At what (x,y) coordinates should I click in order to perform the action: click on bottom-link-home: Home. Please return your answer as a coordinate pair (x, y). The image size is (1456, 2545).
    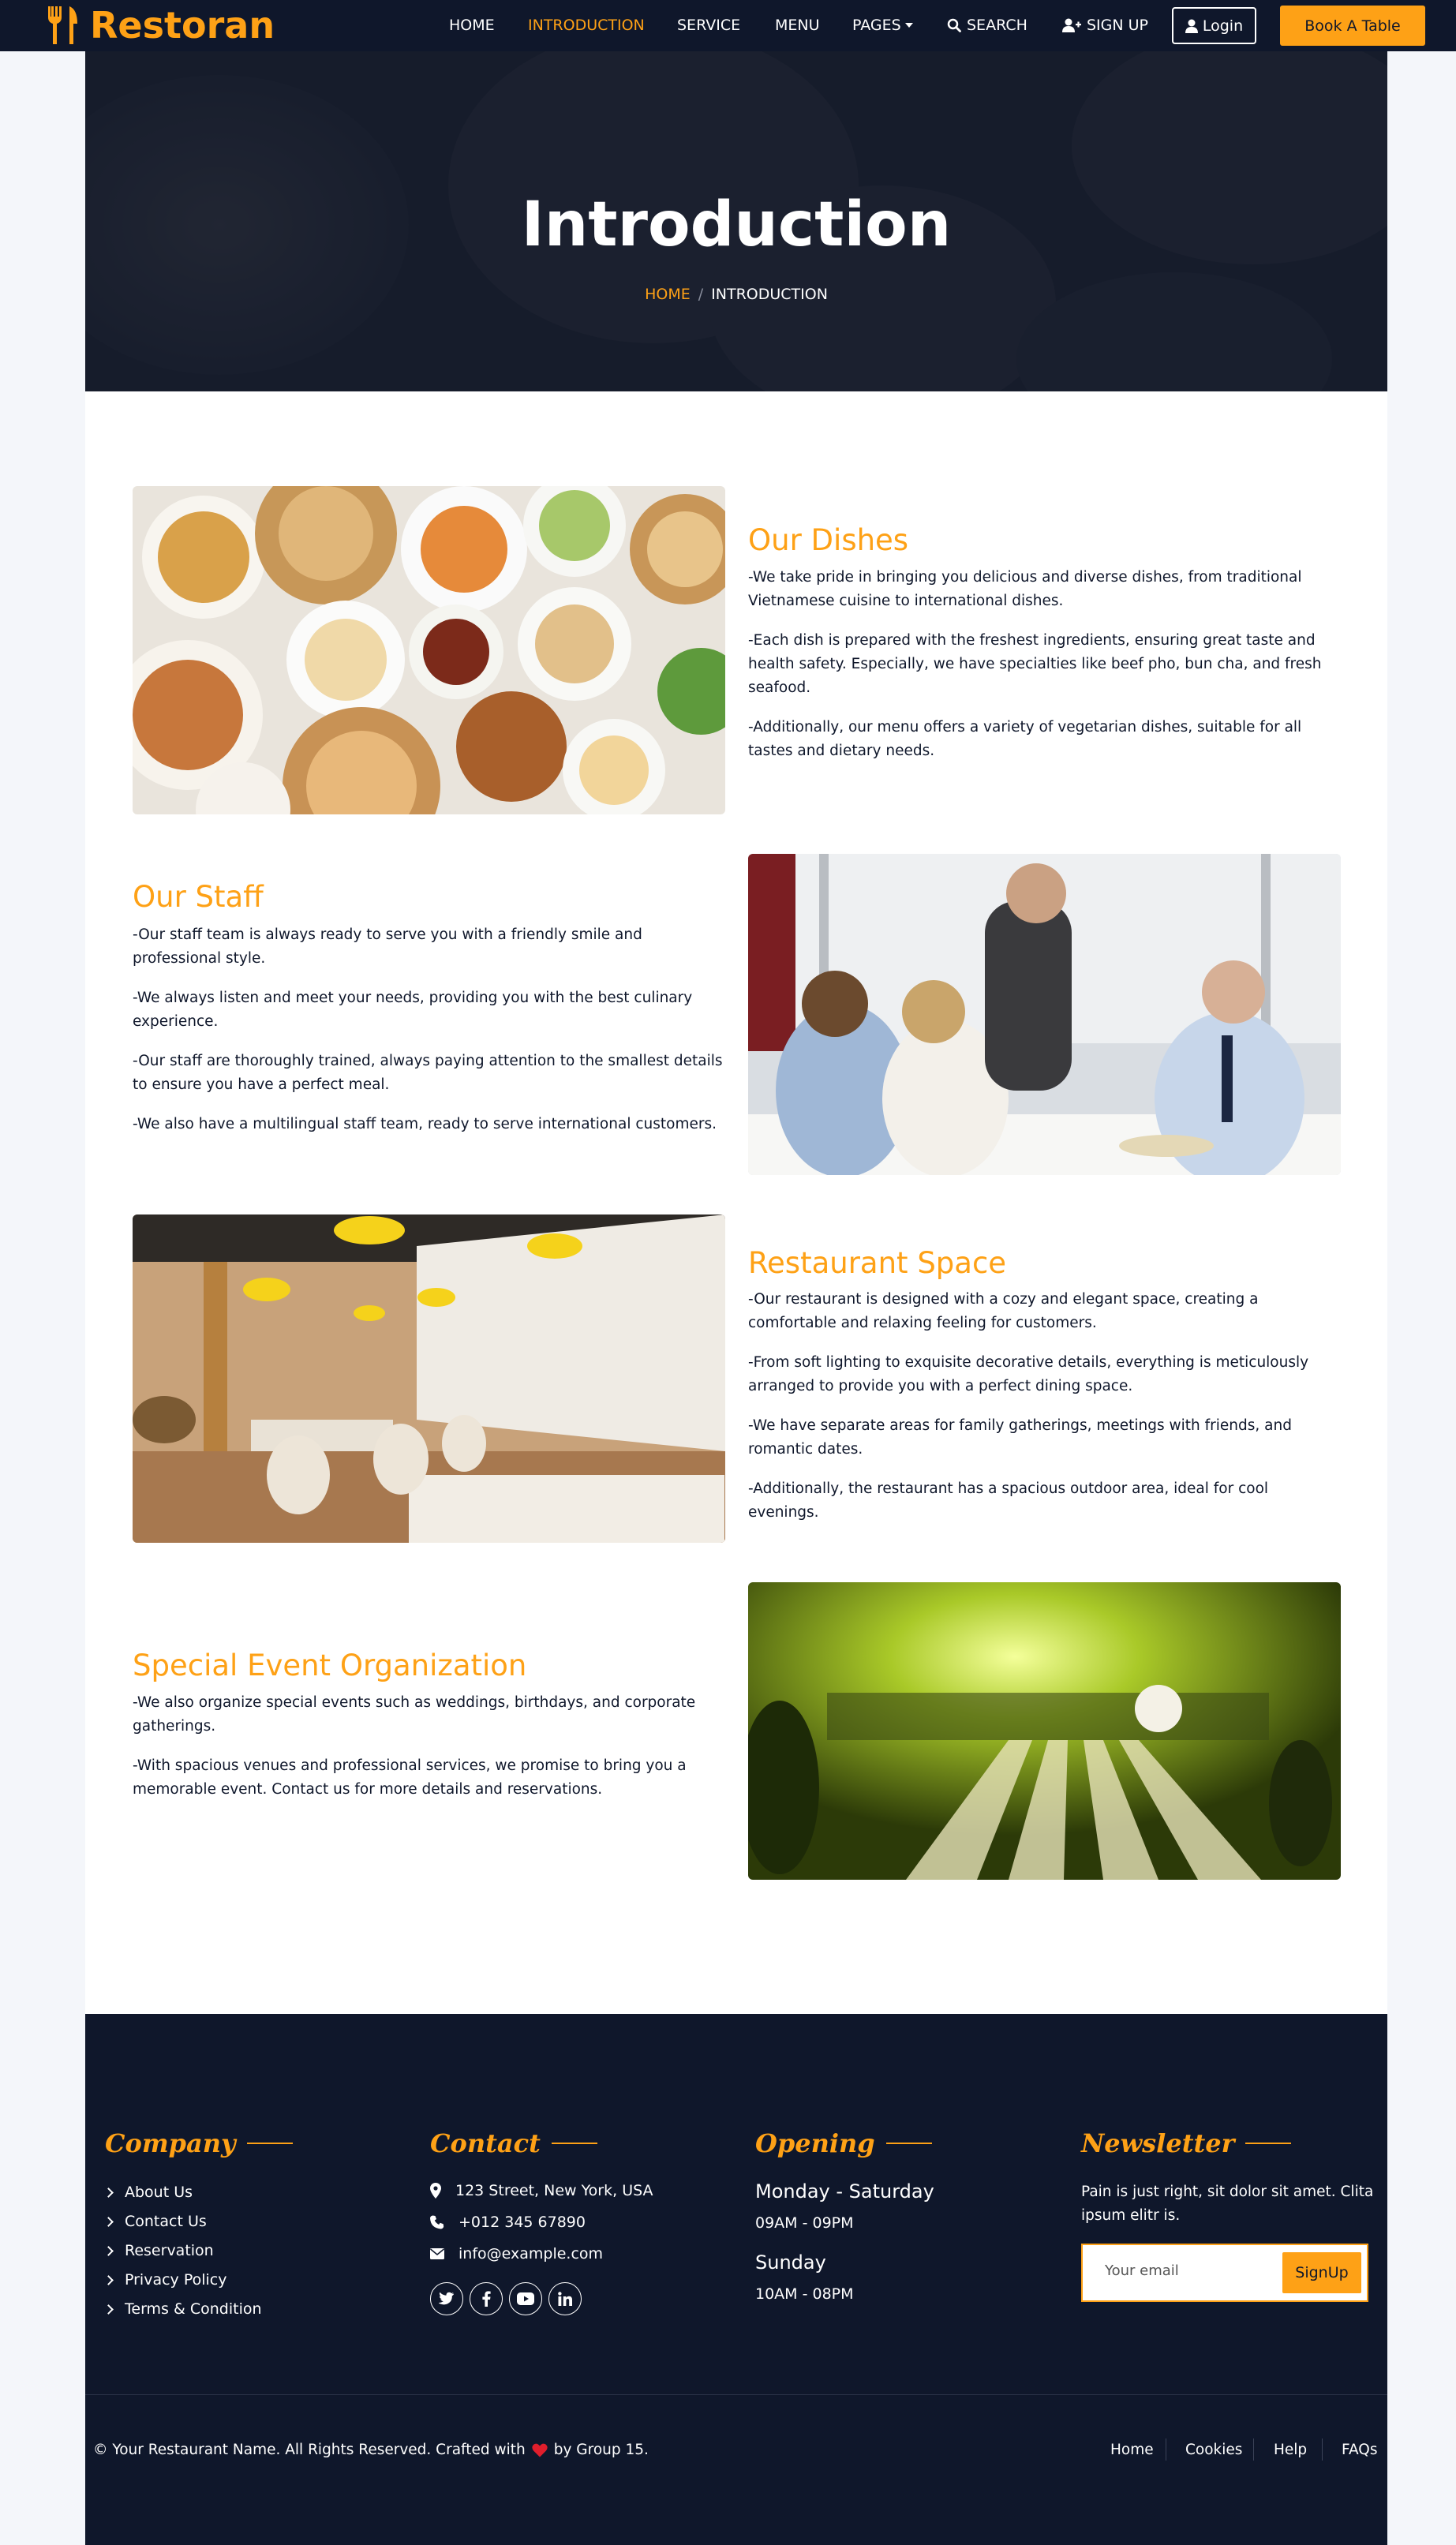
    Looking at the image, I should click on (1132, 2450).